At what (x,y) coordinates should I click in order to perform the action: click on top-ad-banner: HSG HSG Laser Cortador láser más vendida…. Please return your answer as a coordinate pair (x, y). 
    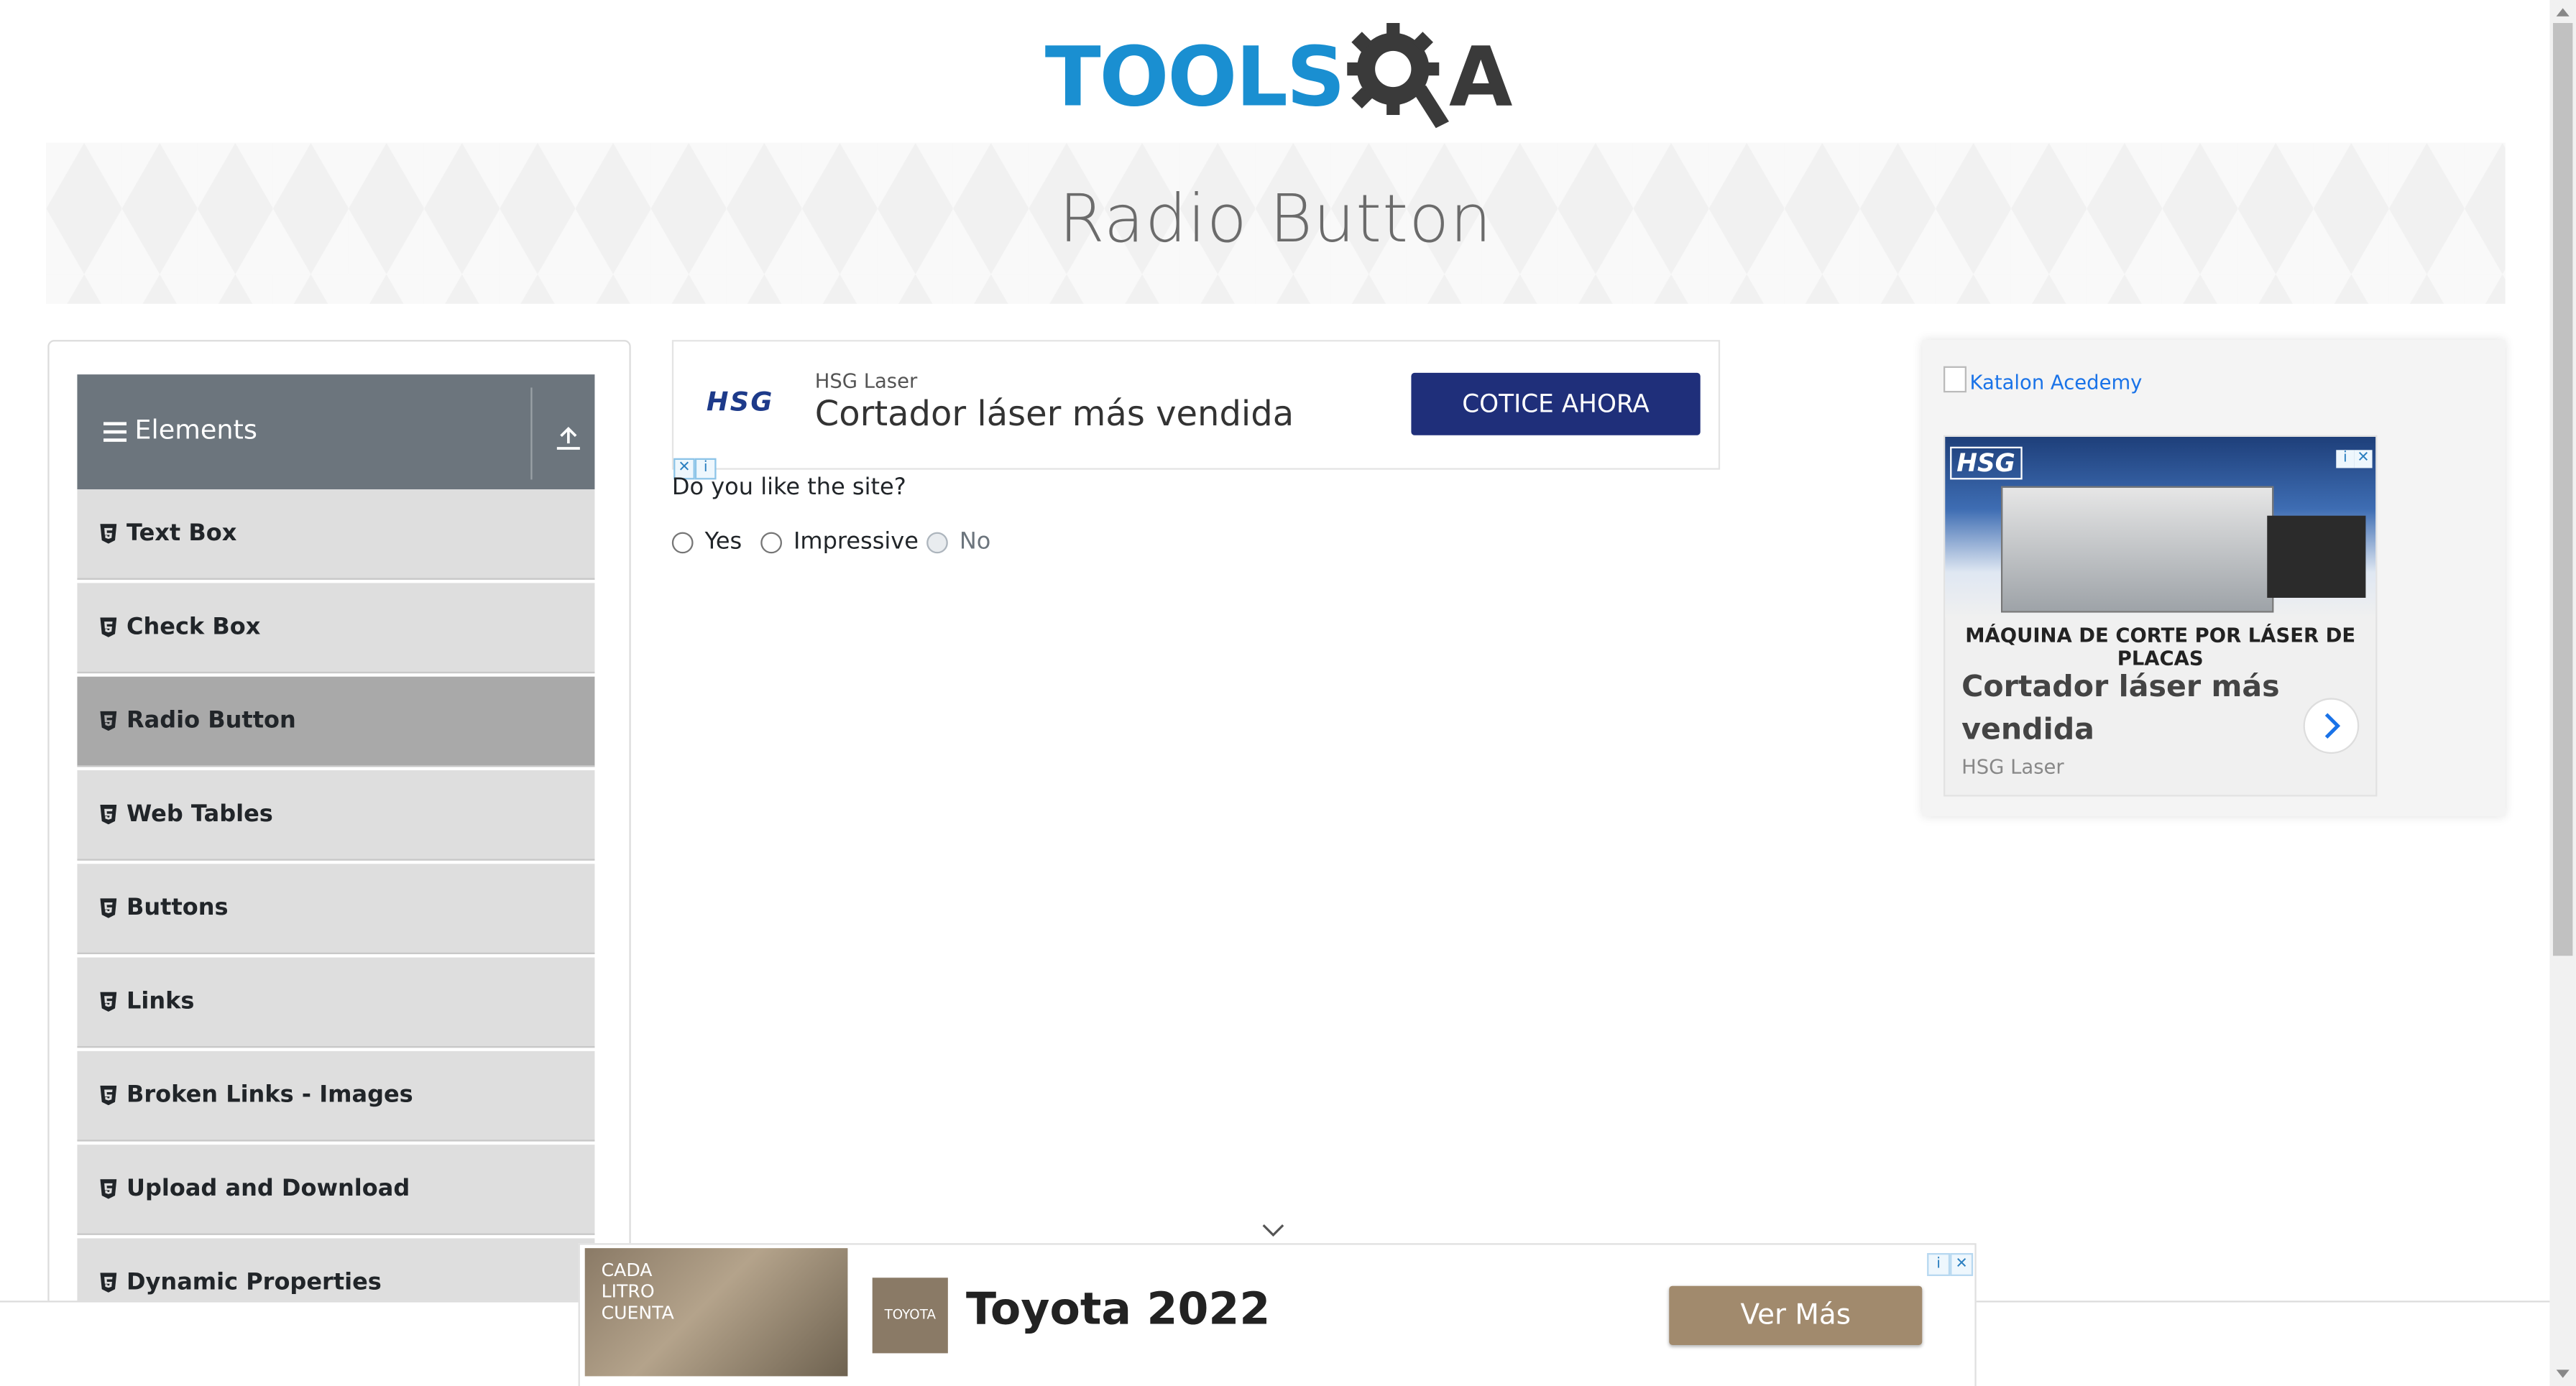
    Looking at the image, I should click on (1196, 405).